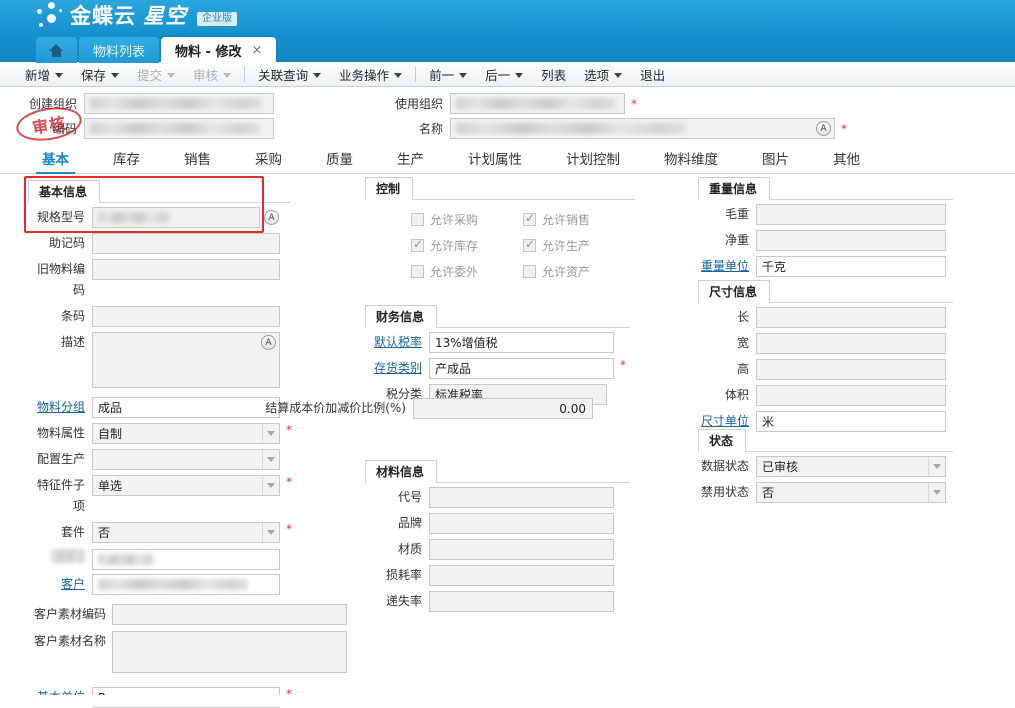  Describe the element at coordinates (851, 466) in the screenshot. I see `data-status-select: 已审核` at that location.